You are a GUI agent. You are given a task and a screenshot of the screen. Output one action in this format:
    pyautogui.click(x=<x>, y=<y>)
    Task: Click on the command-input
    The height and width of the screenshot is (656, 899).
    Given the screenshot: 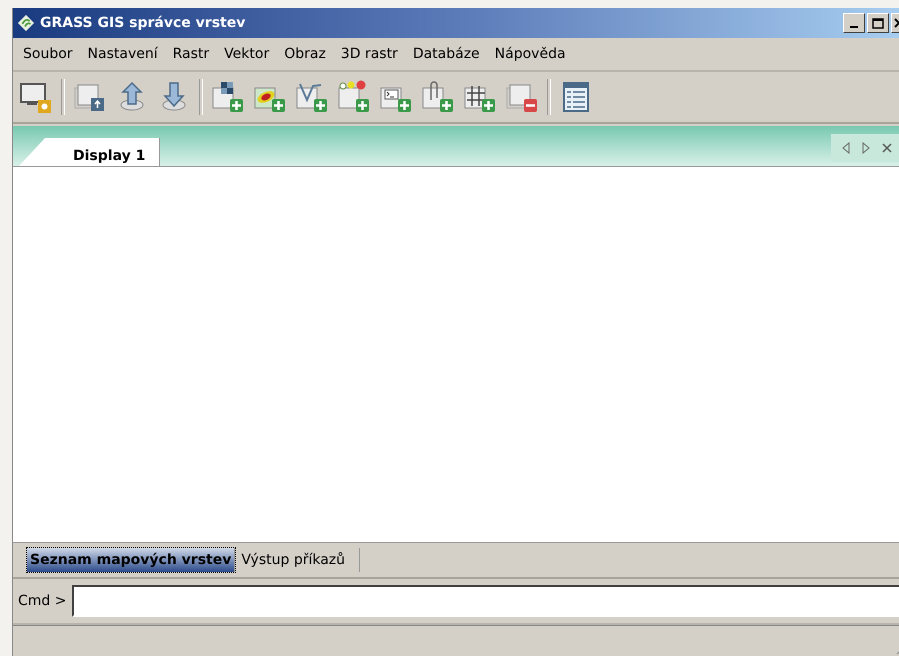 What is the action you would take?
    pyautogui.click(x=485, y=601)
    